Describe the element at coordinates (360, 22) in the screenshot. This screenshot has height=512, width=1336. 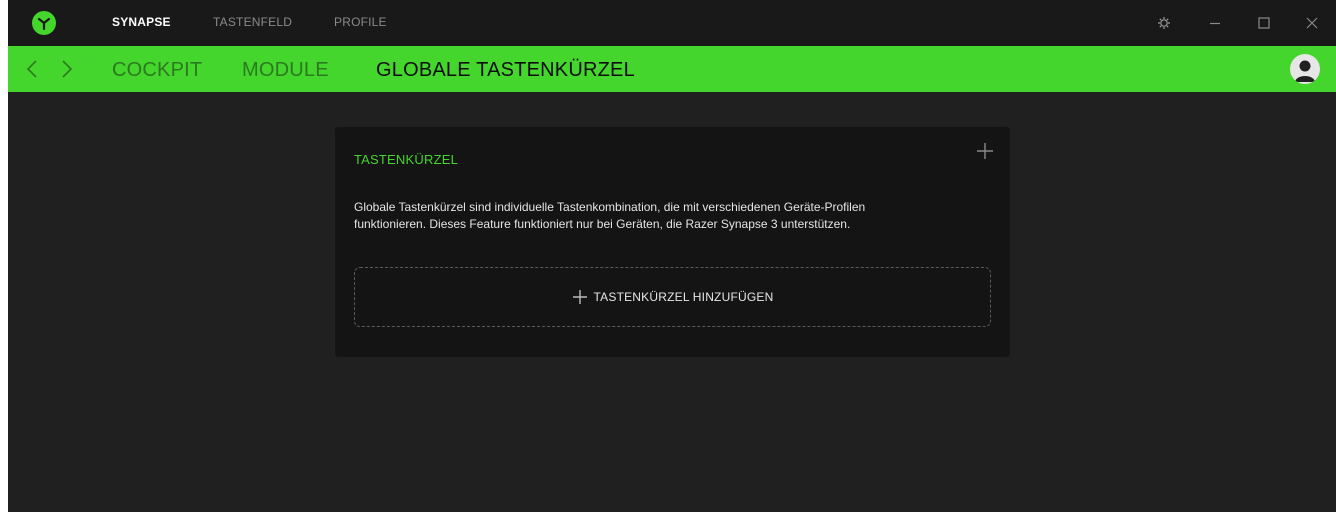
I see `top-tab-profile: PROFILE` at that location.